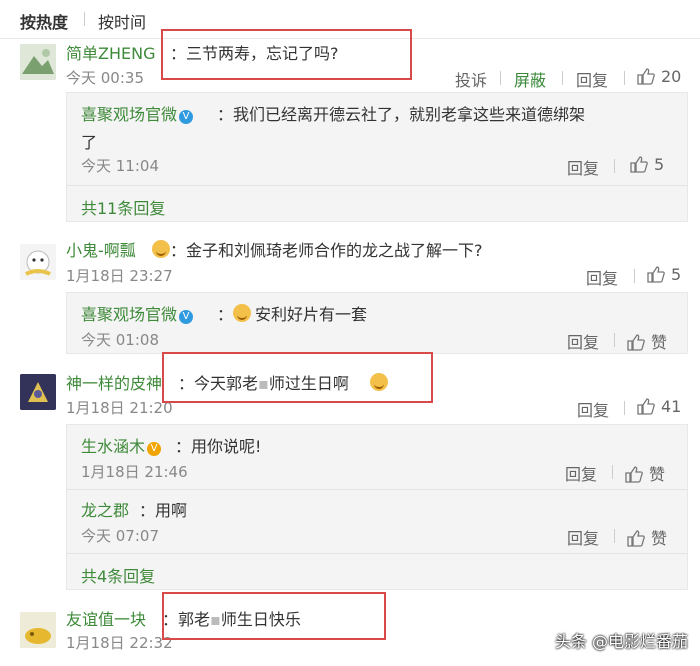 The width and height of the screenshot is (700, 666). What do you see at coordinates (271, 383) in the screenshot?
I see `comment-text: 今天郭老▪师过生日啊` at bounding box center [271, 383].